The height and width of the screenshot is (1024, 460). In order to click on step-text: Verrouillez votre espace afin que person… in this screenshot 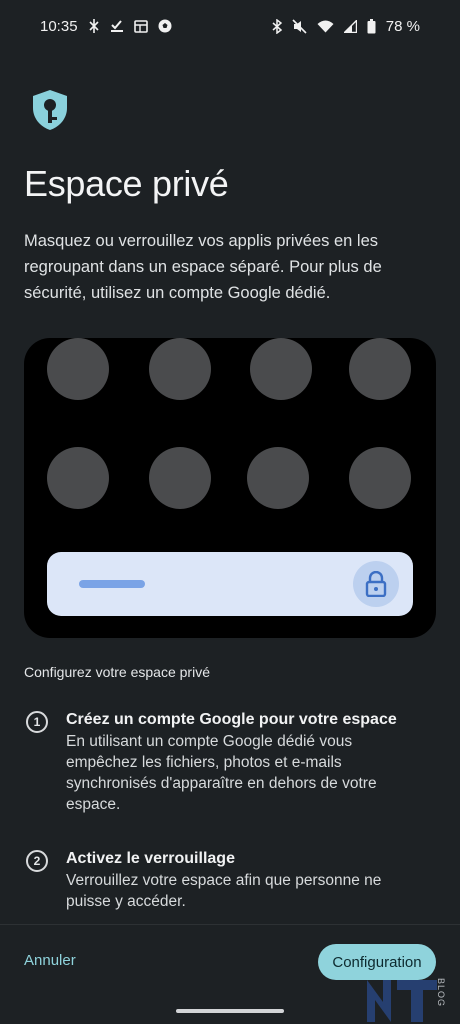, I will do `click(224, 891)`.